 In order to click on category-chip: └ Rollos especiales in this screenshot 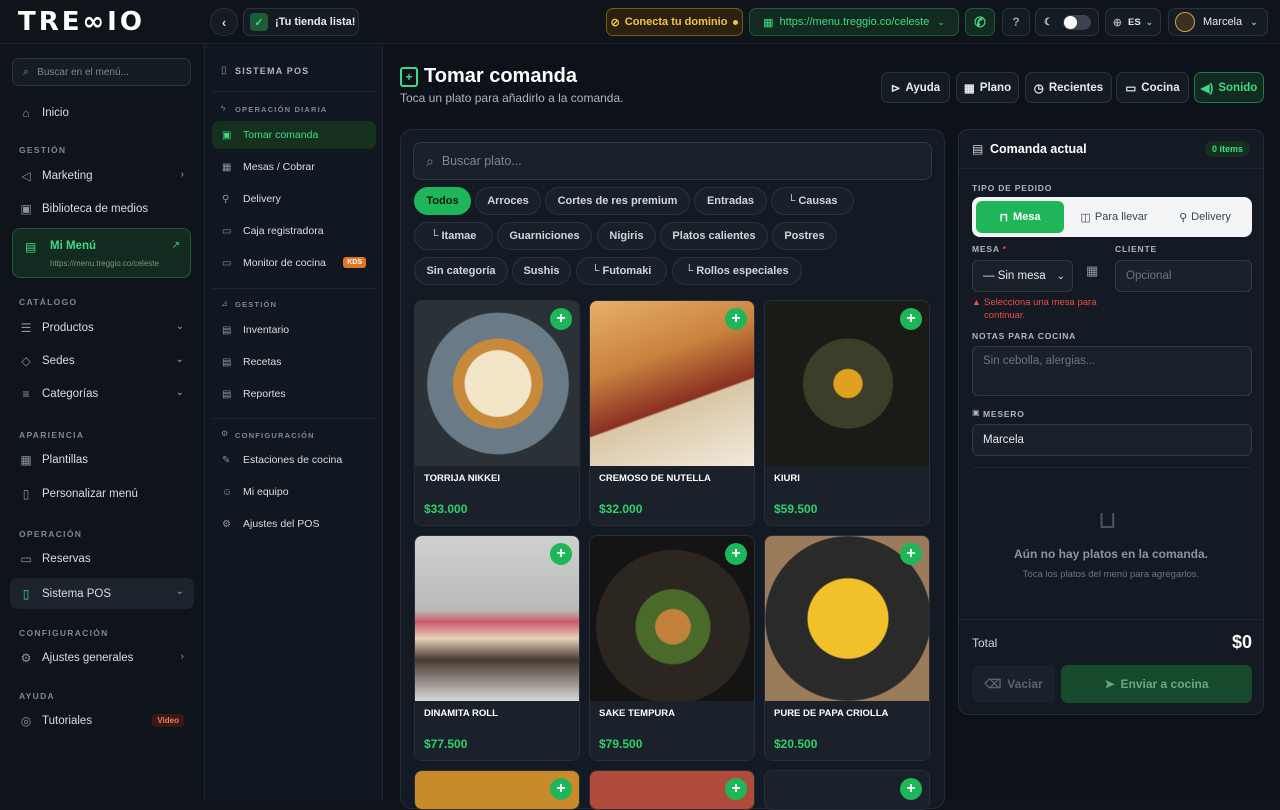, I will do `click(737, 271)`.